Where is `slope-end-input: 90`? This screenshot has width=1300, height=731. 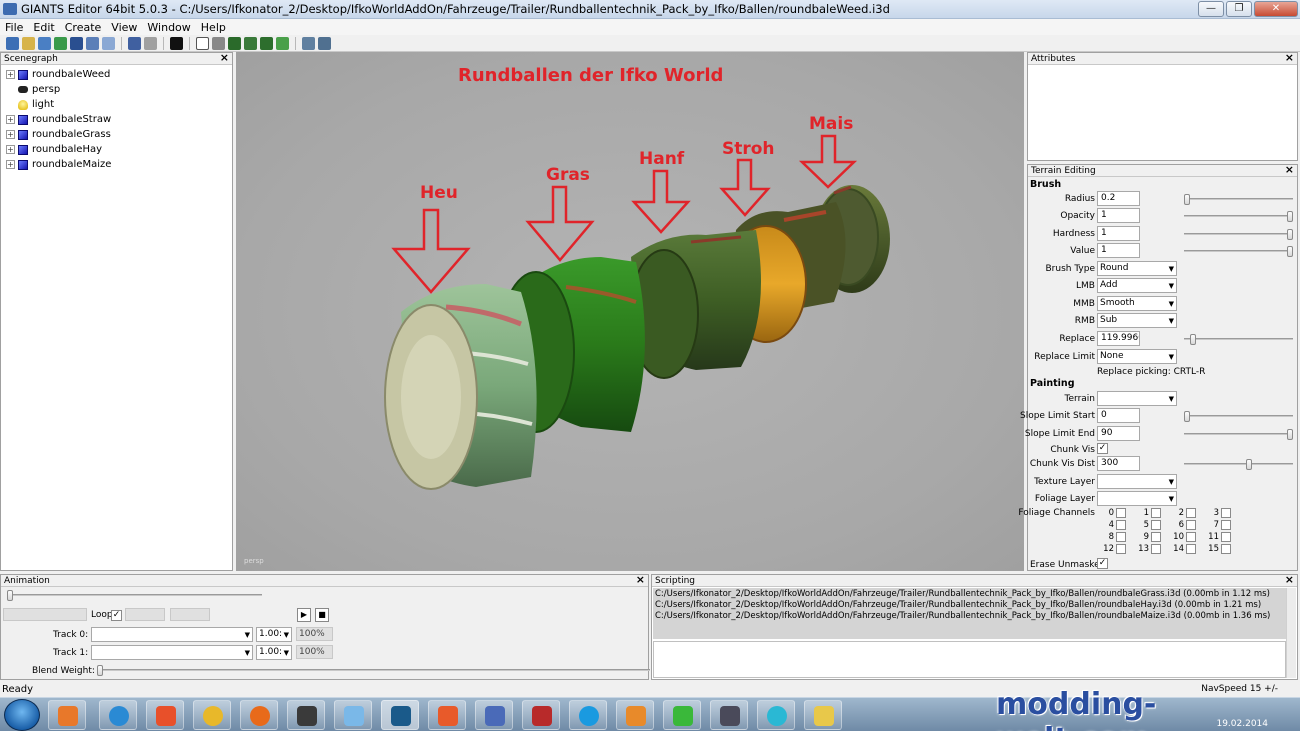 slope-end-input: 90 is located at coordinates (1118, 433).